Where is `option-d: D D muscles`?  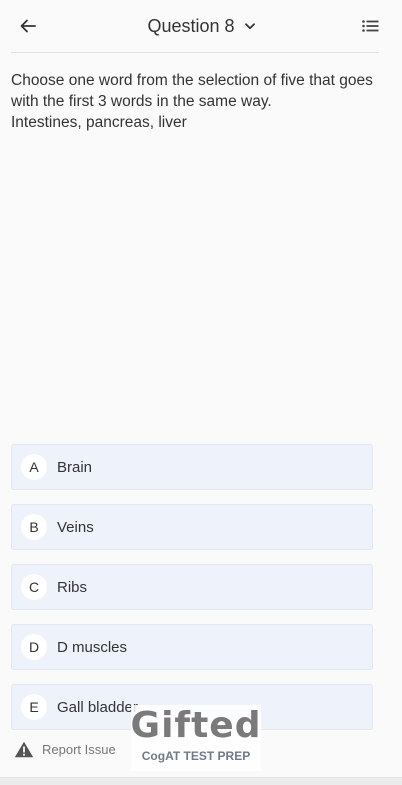
option-d: D D muscles is located at coordinates (192, 647).